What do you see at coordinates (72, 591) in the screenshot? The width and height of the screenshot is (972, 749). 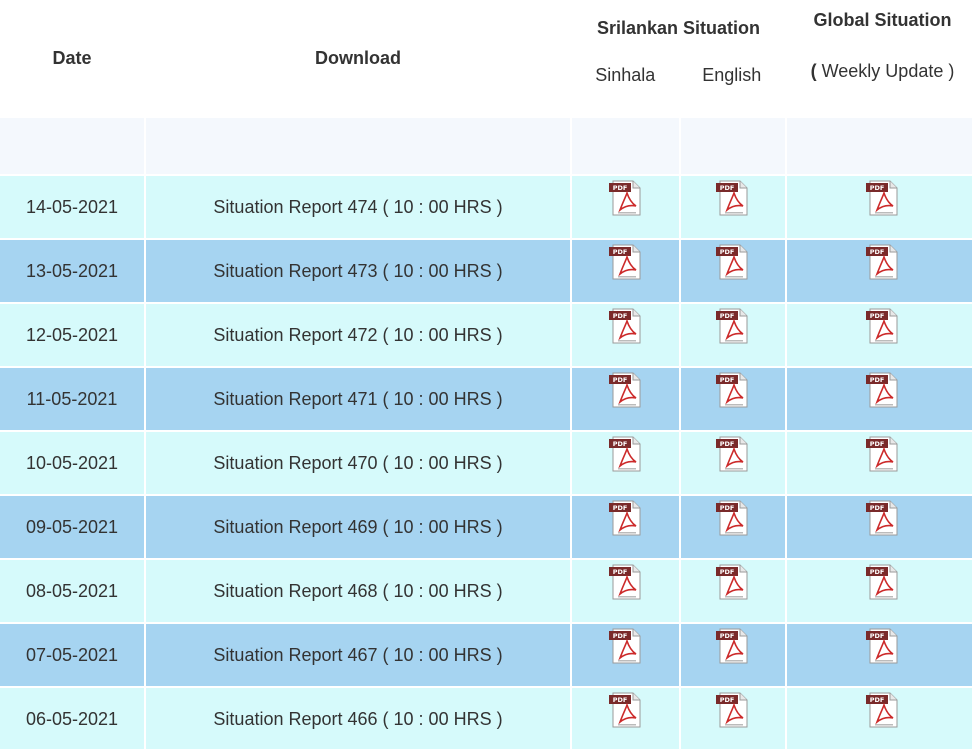 I see `report-date: 08-05-2021` at bounding box center [72, 591].